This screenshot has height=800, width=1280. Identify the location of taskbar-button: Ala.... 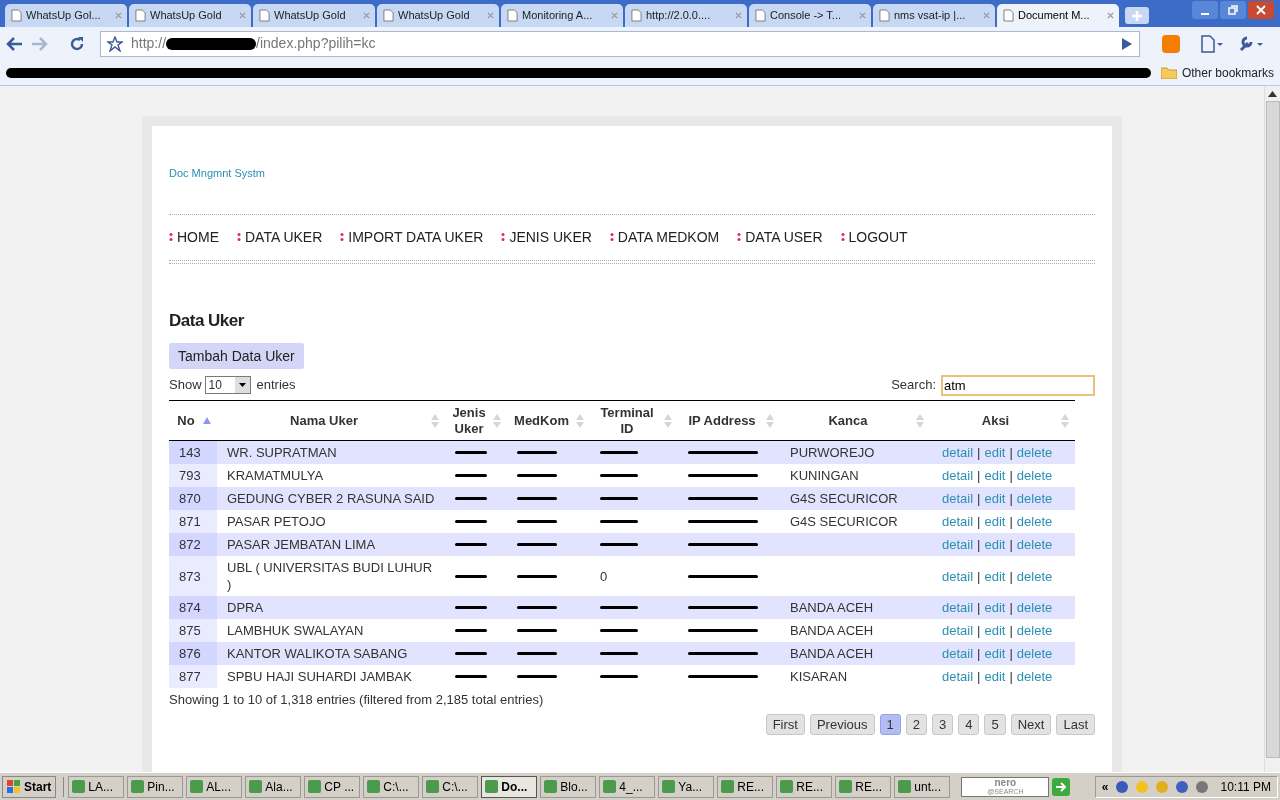
(273, 786).